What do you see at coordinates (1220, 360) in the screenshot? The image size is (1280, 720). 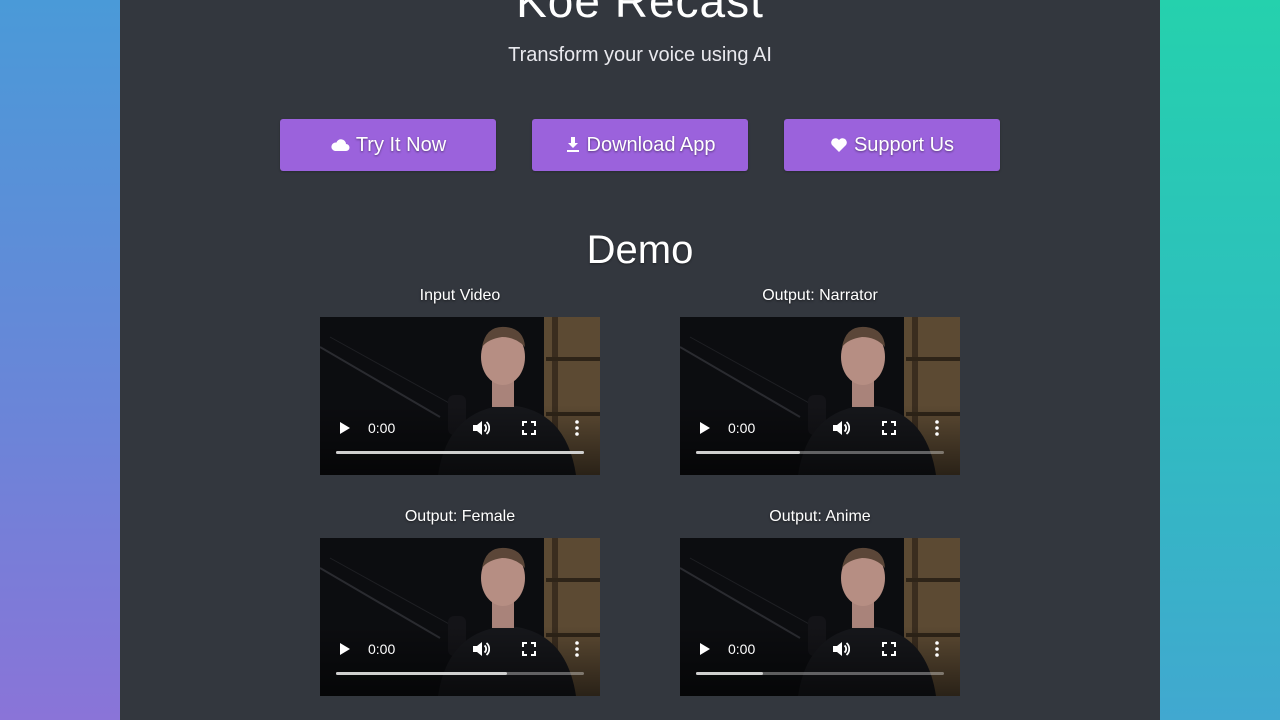 I see `background-gradient-right` at bounding box center [1220, 360].